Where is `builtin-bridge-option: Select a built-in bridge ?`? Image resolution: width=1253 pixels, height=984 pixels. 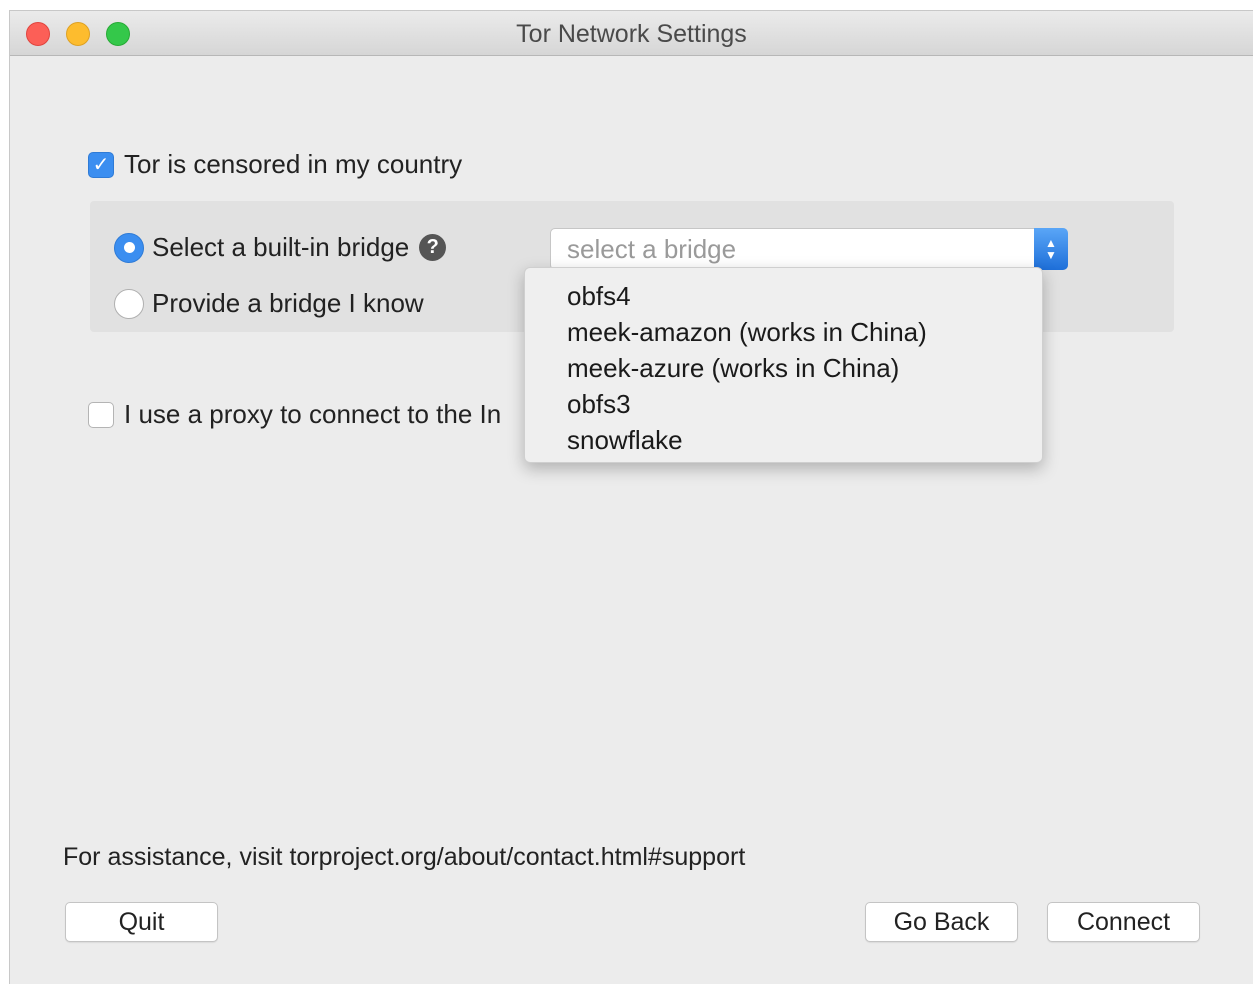 builtin-bridge-option: Select a built-in bridge ? is located at coordinates (280, 247).